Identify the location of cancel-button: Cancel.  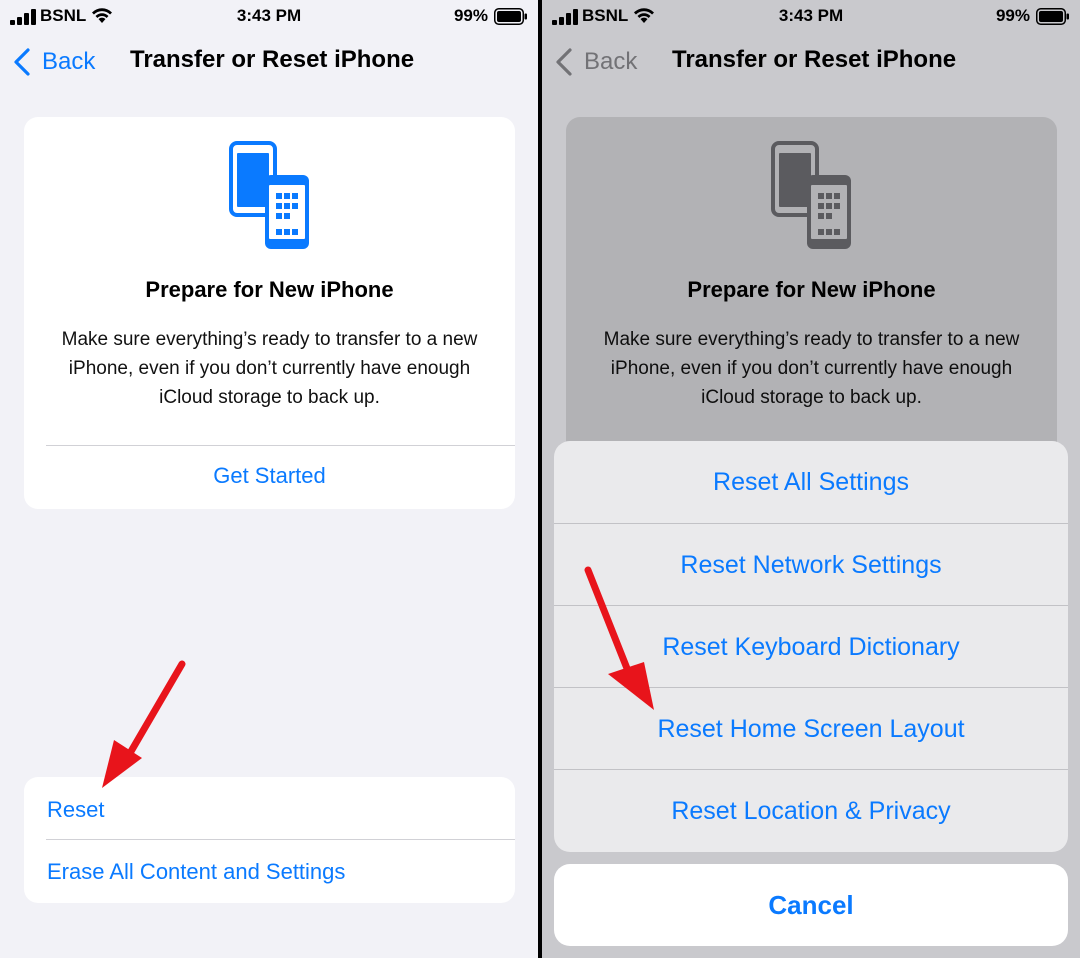
(811, 905).